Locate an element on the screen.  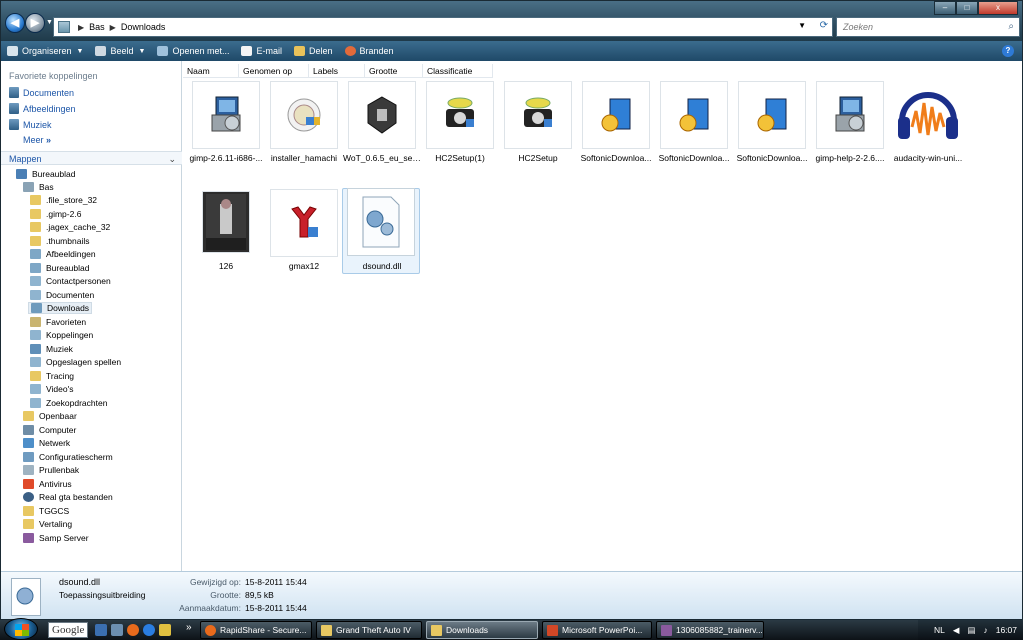
audacity-icon is located at coordinates (928, 115).